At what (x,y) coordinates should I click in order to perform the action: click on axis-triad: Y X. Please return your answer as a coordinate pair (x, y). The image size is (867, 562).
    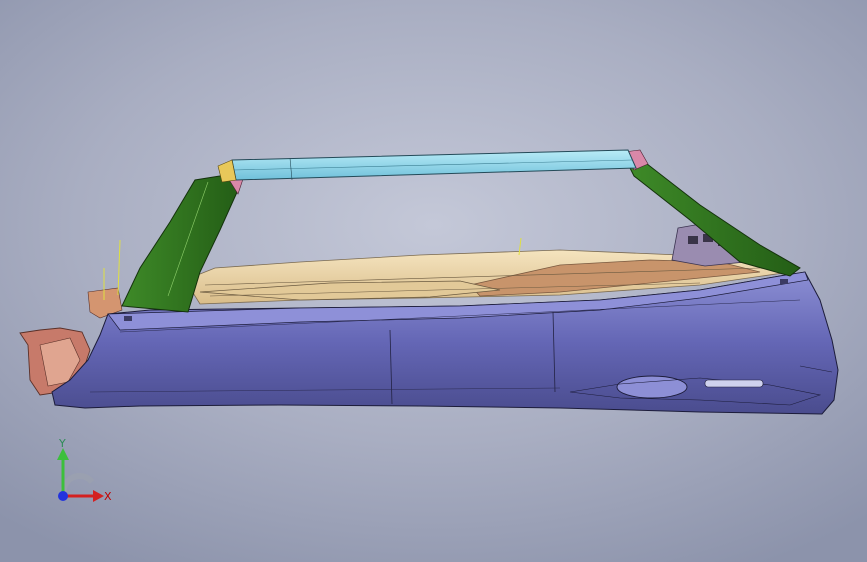
    Looking at the image, I should click on (85, 476).